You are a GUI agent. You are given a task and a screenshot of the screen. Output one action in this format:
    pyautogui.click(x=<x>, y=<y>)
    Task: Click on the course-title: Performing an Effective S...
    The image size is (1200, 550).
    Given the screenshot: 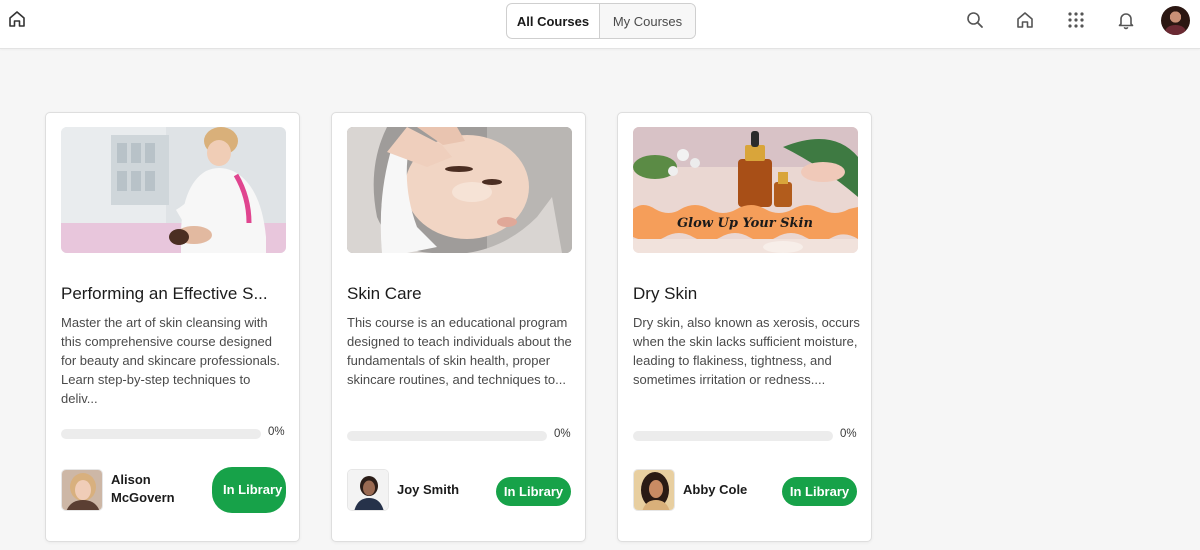 What is the action you would take?
    pyautogui.click(x=173, y=294)
    